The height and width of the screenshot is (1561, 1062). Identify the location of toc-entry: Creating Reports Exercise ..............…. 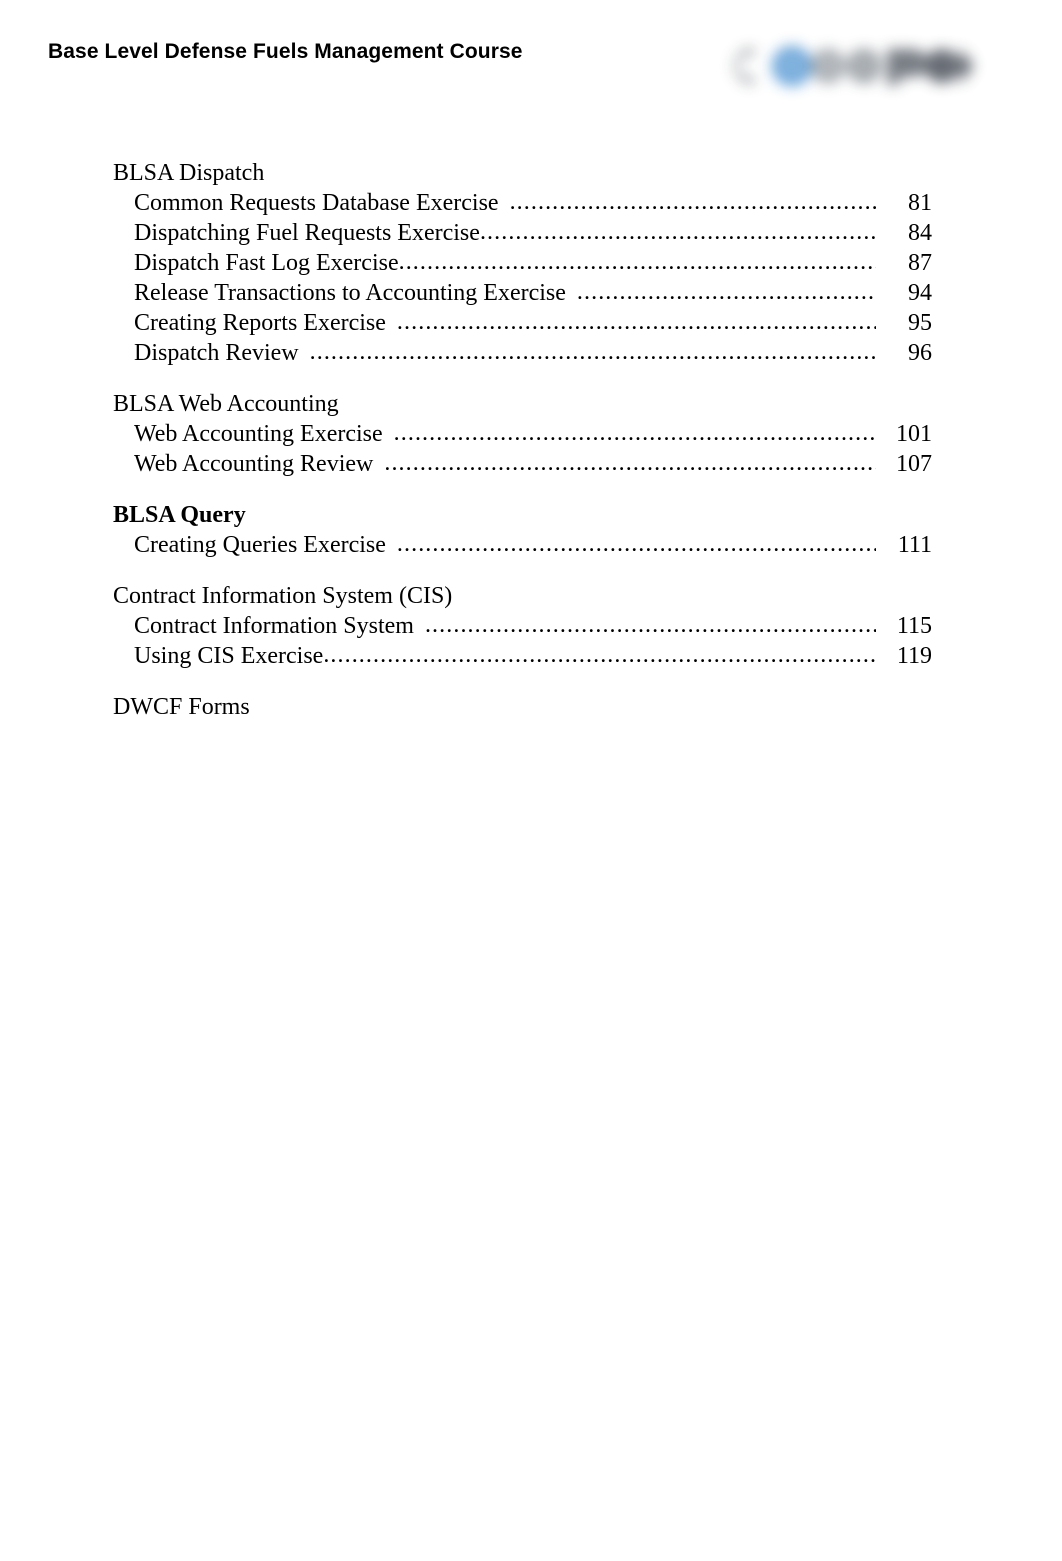
(522, 323).